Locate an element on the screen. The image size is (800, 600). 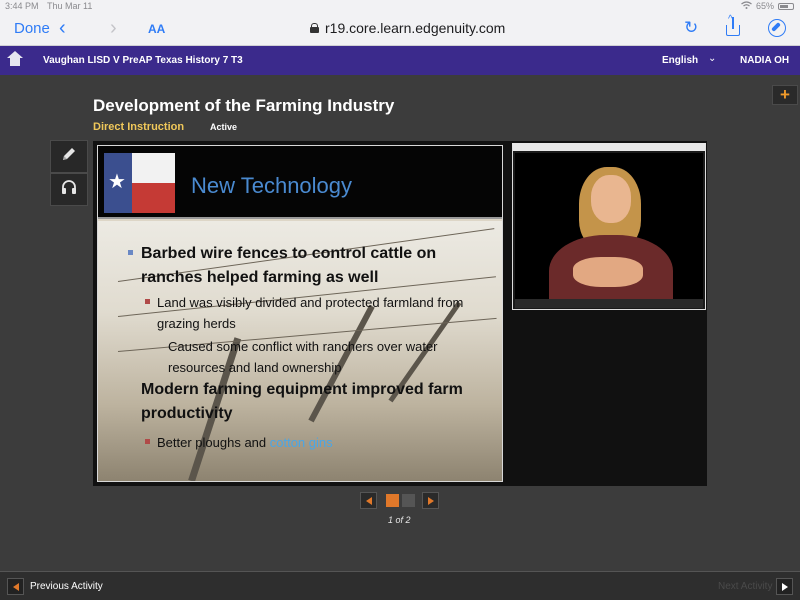
status-right: 65% is located at coordinates (767, 6).